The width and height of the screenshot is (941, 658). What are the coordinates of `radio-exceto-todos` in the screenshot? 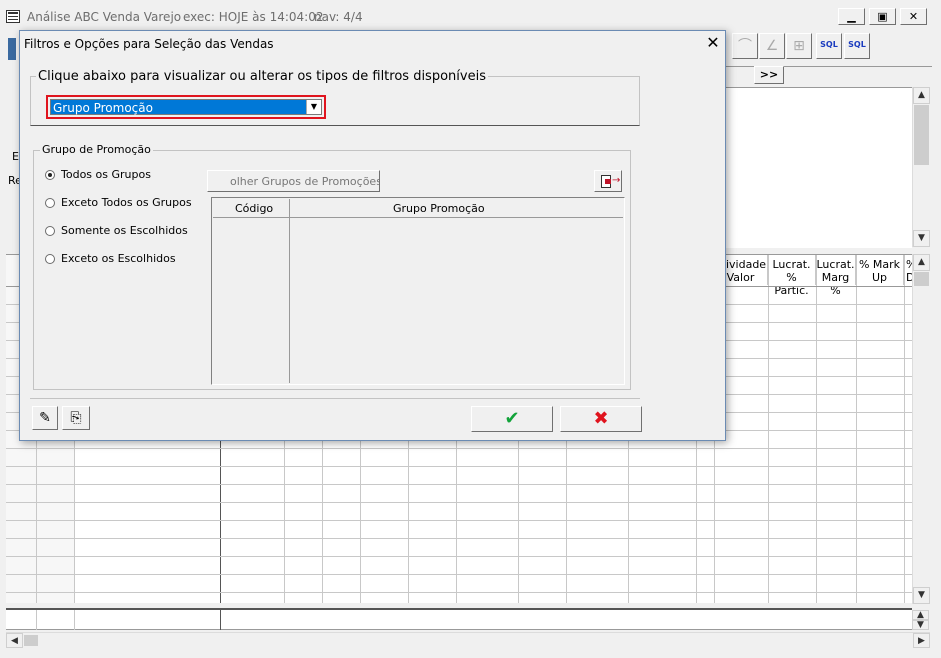 It's located at (50, 203).